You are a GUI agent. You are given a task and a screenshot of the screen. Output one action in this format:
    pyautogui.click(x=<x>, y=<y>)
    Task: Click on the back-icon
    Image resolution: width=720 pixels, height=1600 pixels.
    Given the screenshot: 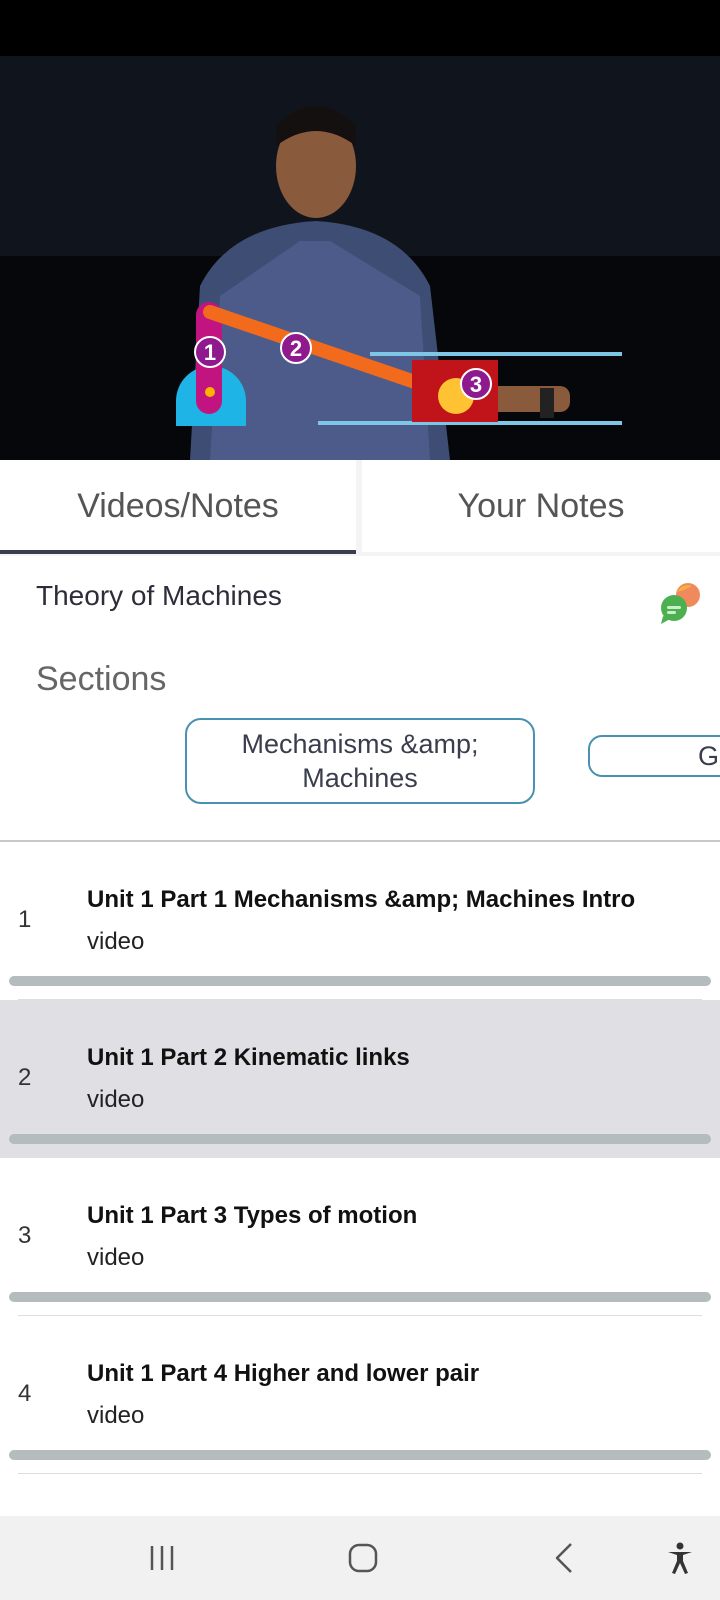 What is the action you would take?
    pyautogui.click(x=565, y=1558)
    